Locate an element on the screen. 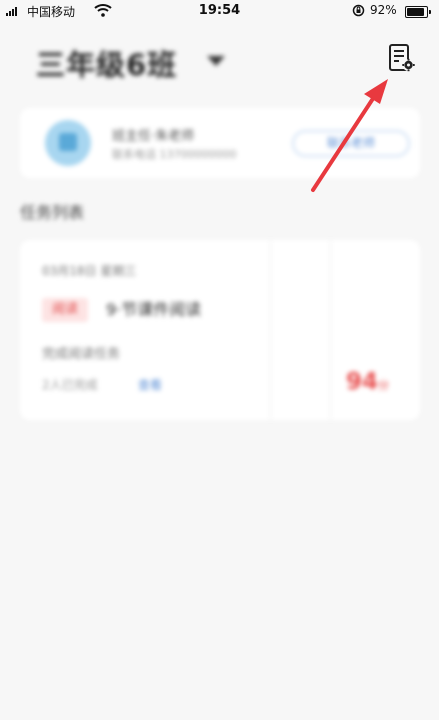 The width and height of the screenshot is (439, 720). chevron-down-icon is located at coordinates (216, 61).